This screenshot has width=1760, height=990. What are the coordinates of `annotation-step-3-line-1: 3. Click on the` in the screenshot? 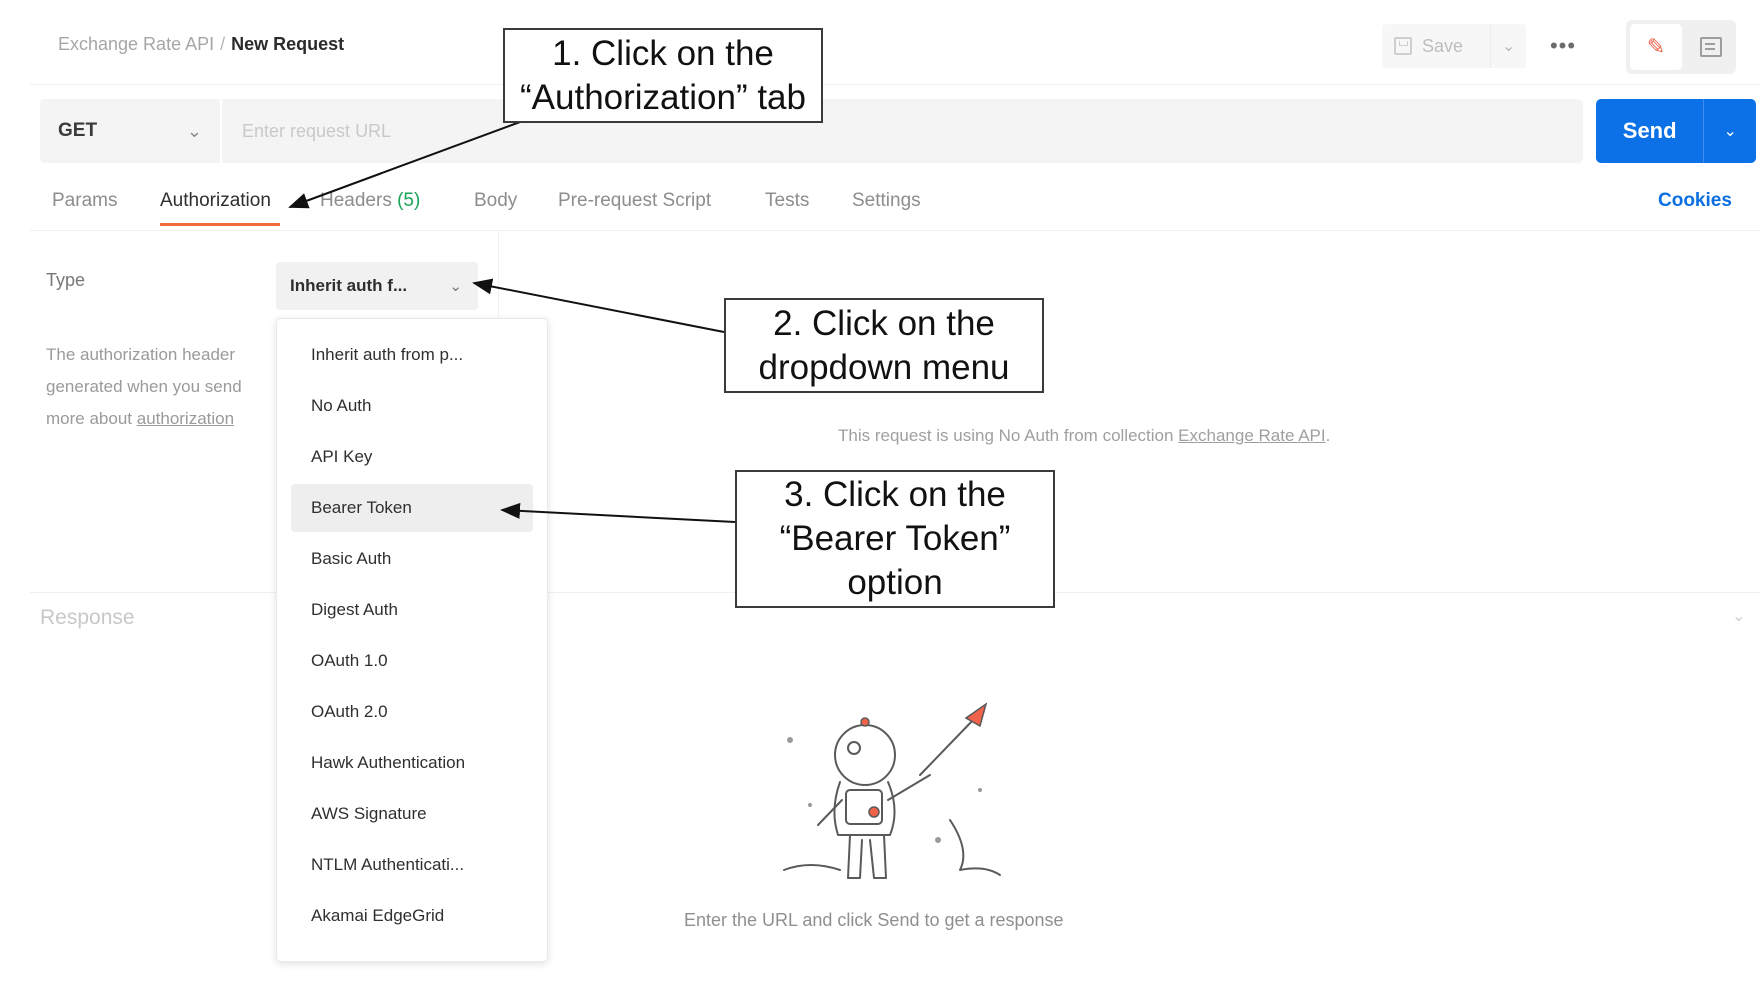 It's located at (895, 494).